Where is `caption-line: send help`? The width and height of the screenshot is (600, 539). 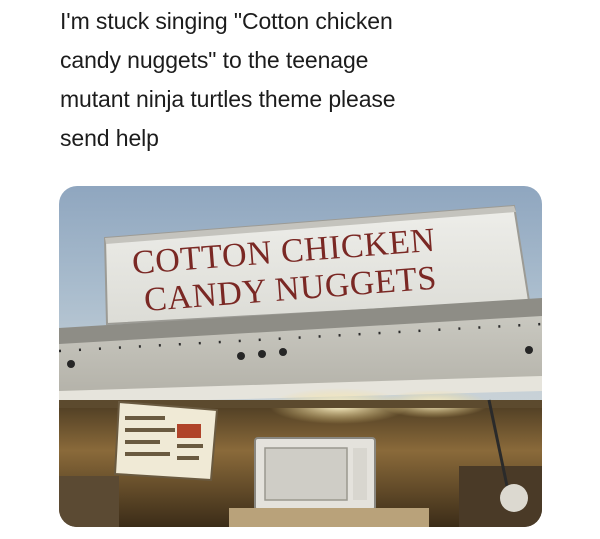
caption-line: send help is located at coordinates (109, 138).